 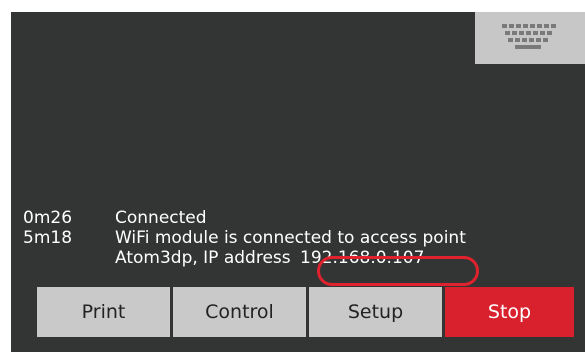 I want to click on log-time, so click(x=69, y=258).